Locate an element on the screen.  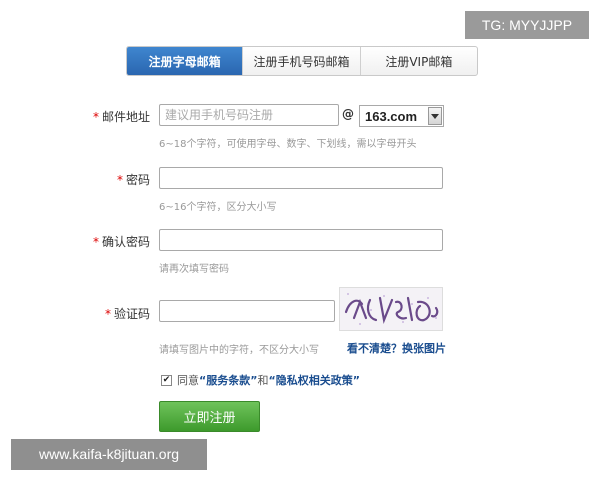
refresh-captcha-link: 看不清楚？换张图片 is located at coordinates (396, 348).